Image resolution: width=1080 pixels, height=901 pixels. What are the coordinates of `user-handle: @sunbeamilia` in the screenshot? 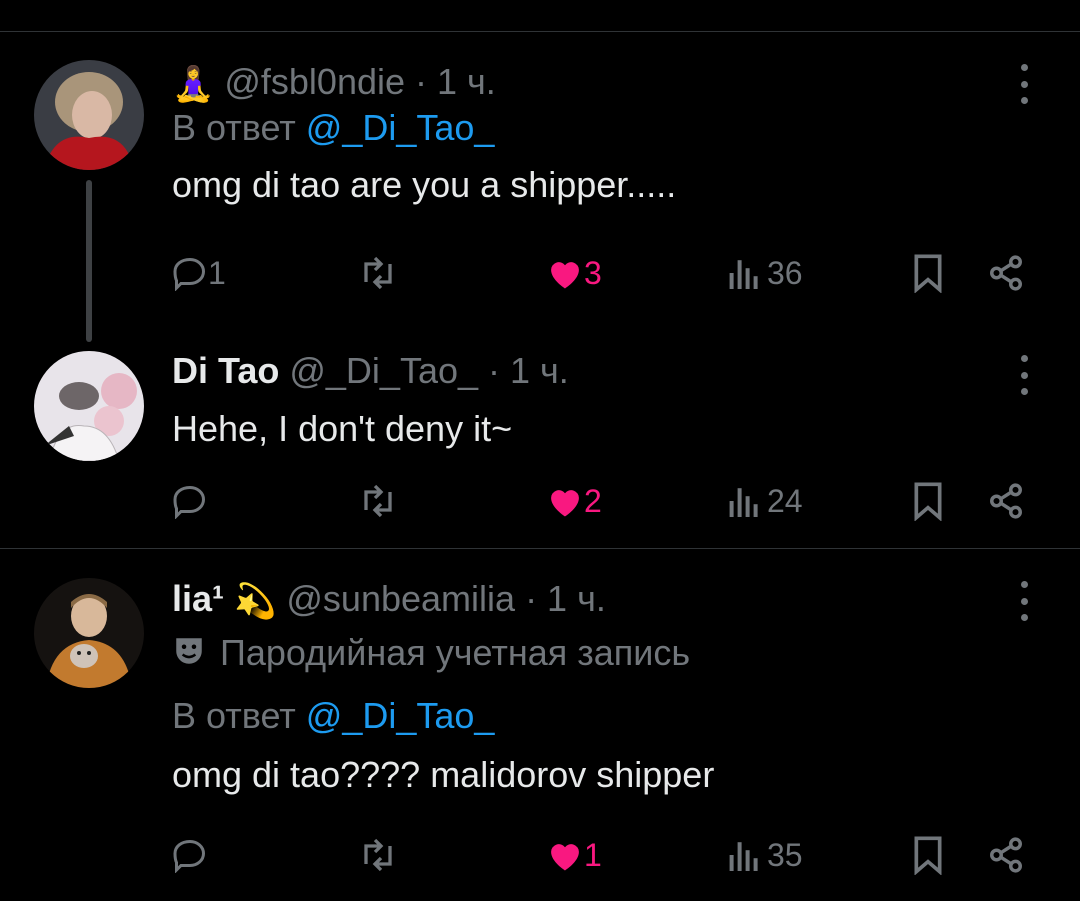 It's located at (400, 598).